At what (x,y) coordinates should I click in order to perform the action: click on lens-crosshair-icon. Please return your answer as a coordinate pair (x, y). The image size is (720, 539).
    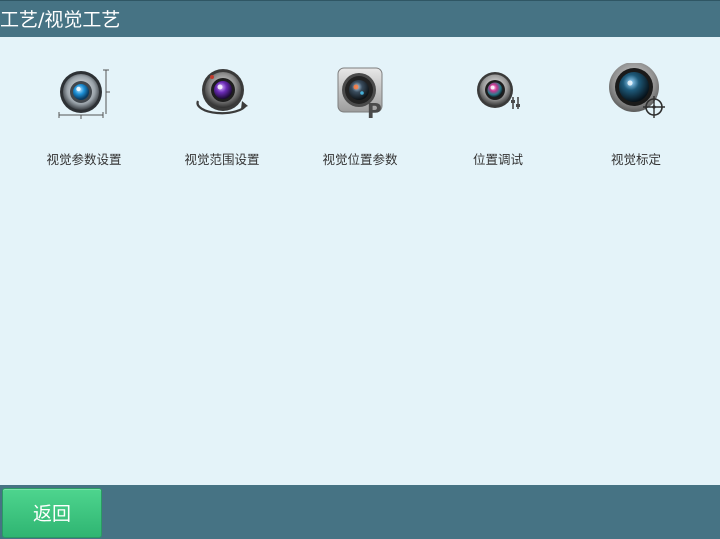
    Looking at the image, I should click on (637, 90).